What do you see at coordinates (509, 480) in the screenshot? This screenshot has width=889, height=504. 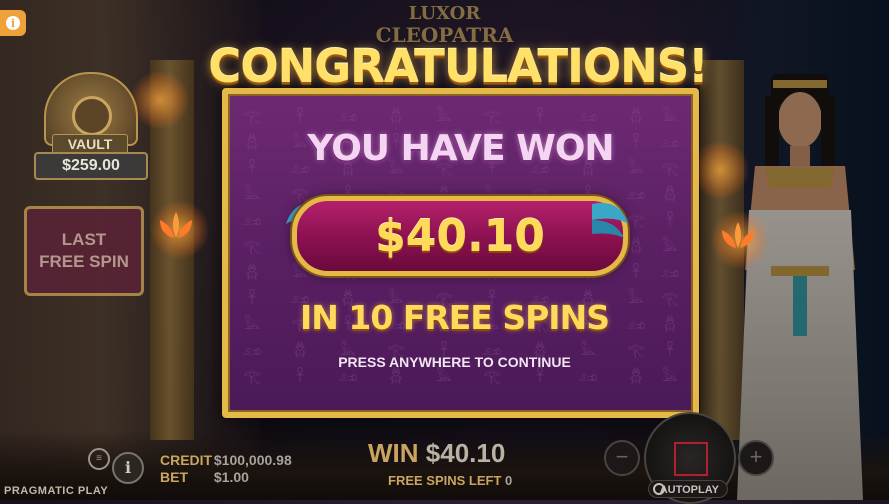 I see `free-spins-left-value: 0` at bounding box center [509, 480].